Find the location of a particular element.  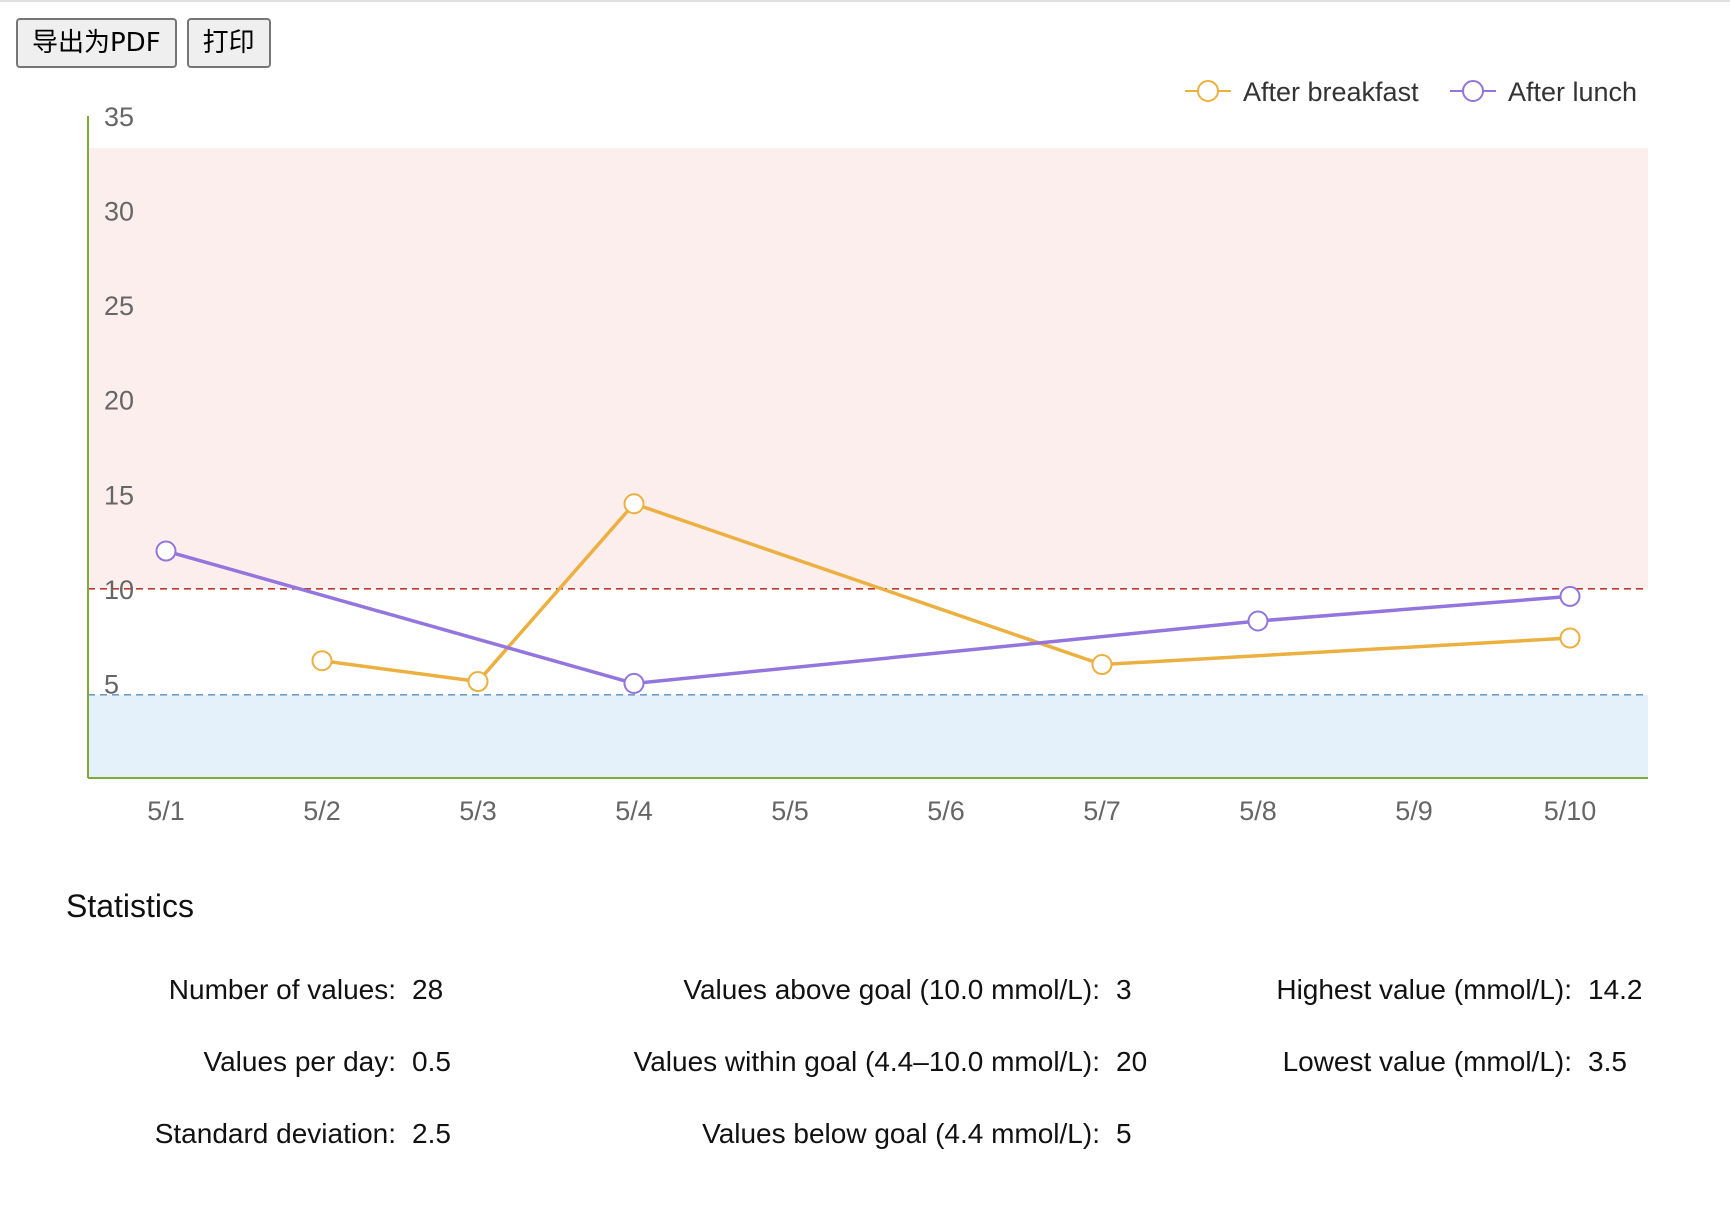

stat-lowest-value: Lowest value (mmol/L): 3.5 is located at coordinates (1423, 1062).